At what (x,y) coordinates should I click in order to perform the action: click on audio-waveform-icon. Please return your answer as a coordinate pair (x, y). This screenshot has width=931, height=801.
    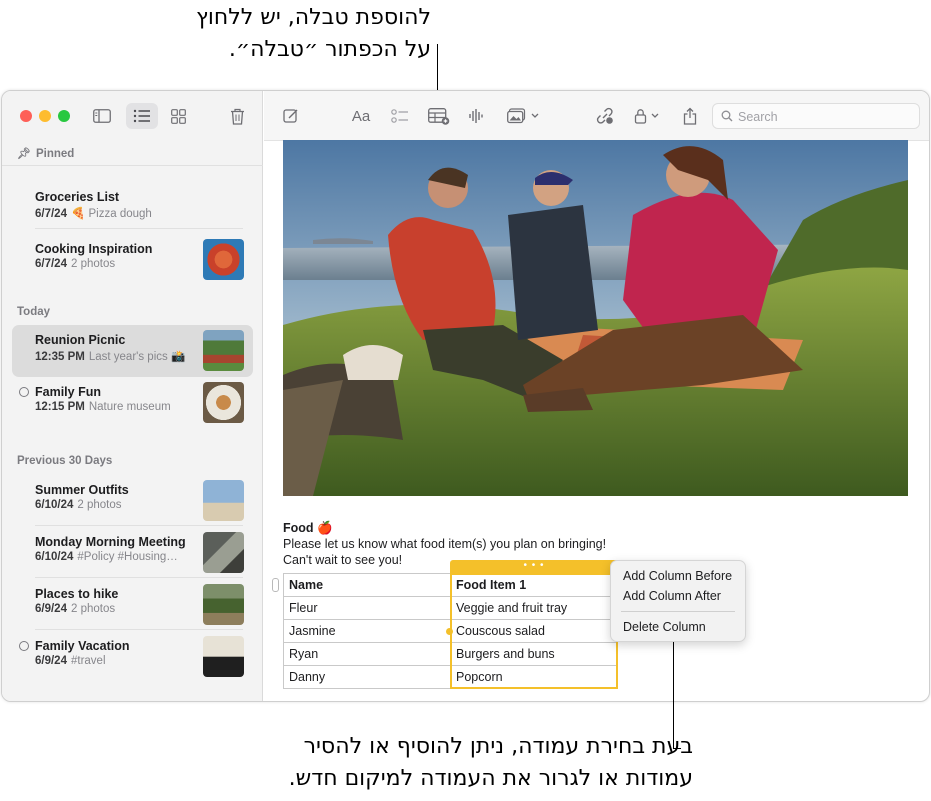
    Looking at the image, I should click on (476, 116).